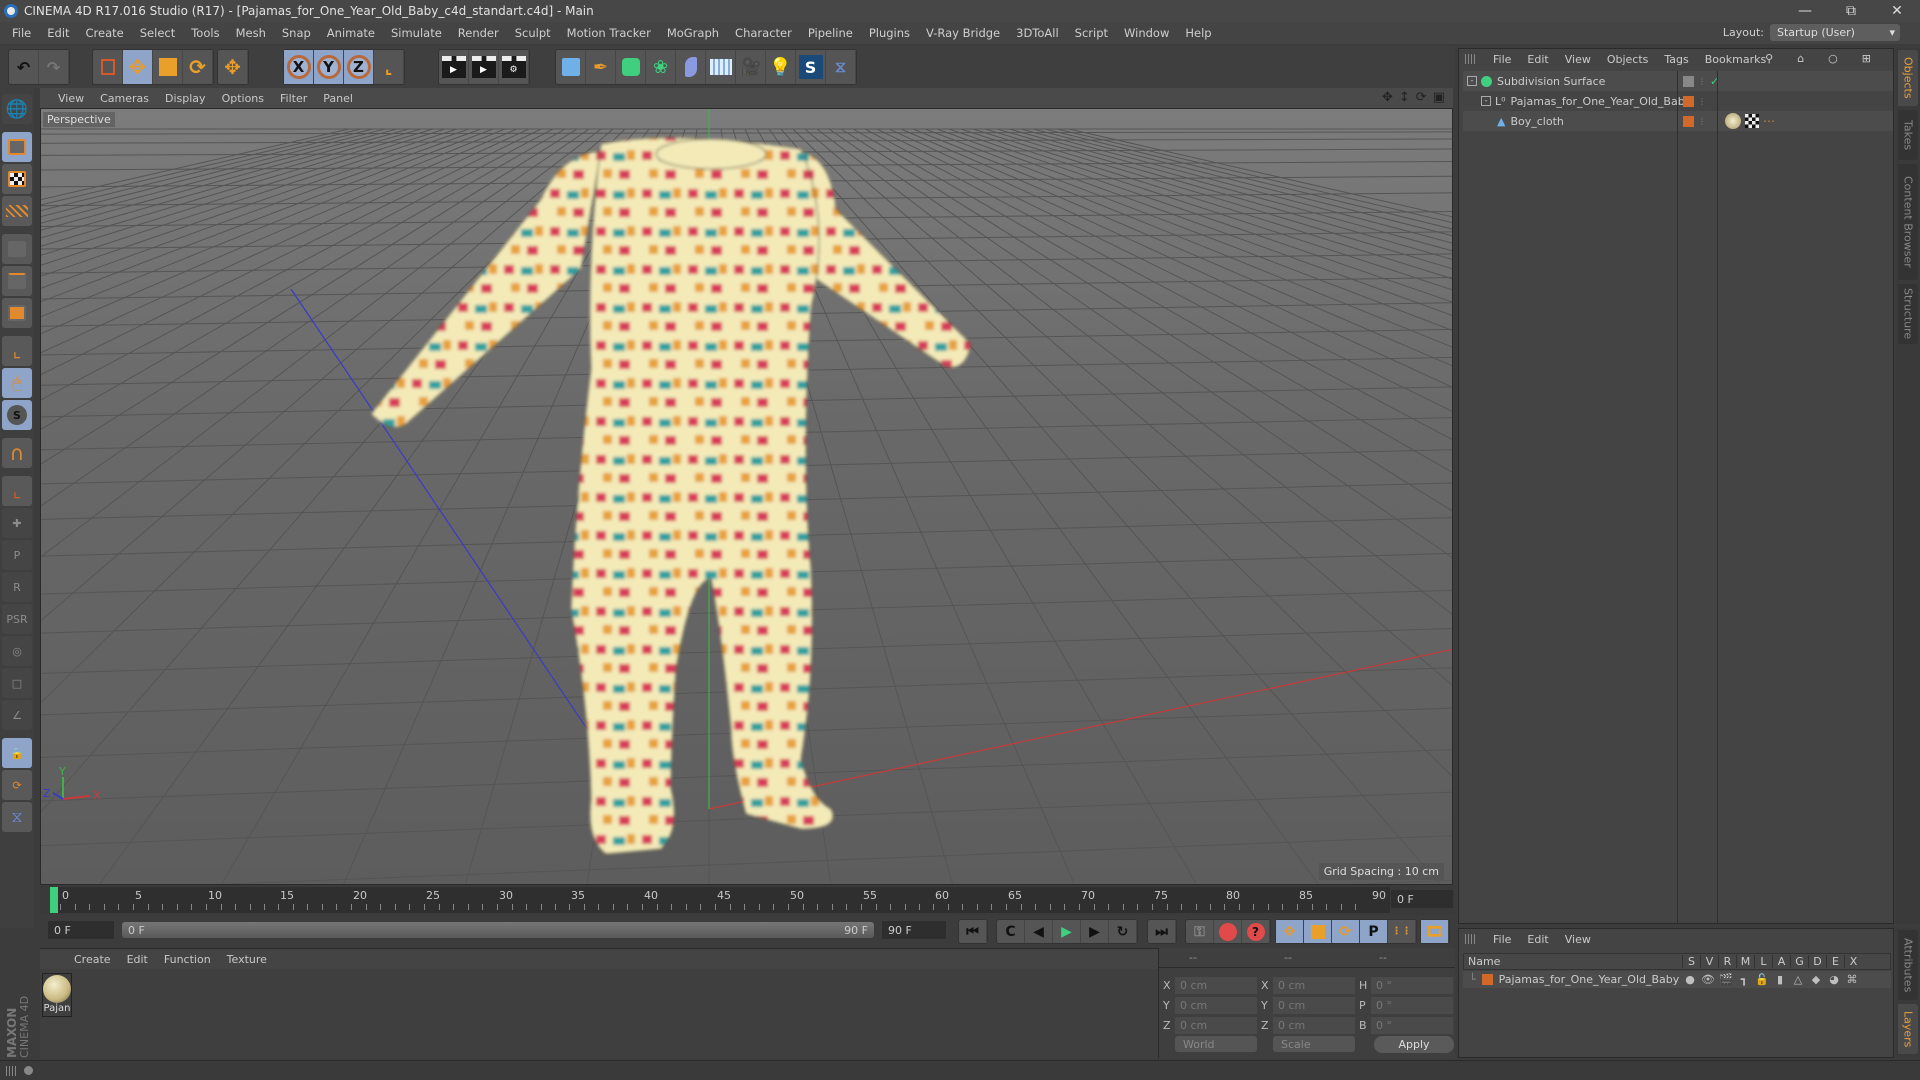 The height and width of the screenshot is (1080, 1920). Describe the element at coordinates (1095, 931) in the screenshot. I see `next-frame-button: ▶` at that location.